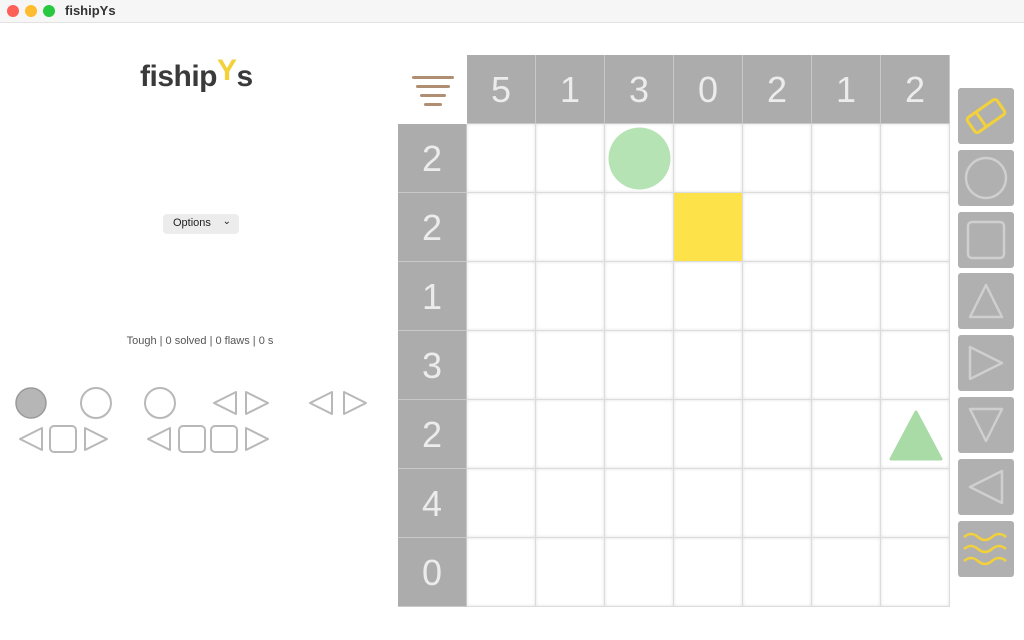  I want to click on tool-triangle-down-button, so click(986, 425).